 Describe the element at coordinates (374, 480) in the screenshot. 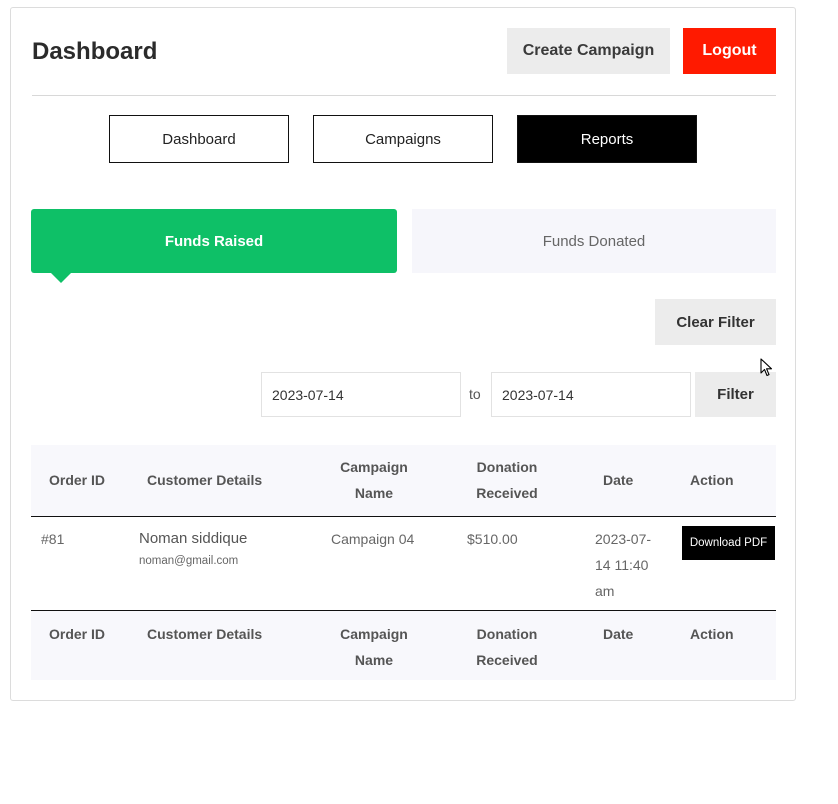

I see `col-campaign-name: Campaign Name` at that location.